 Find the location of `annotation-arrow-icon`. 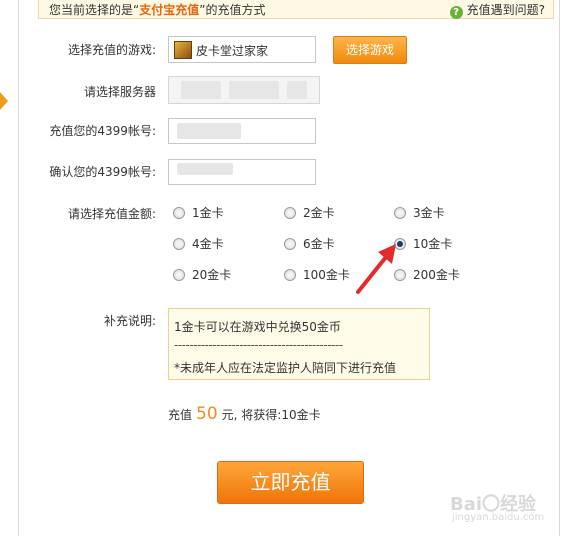

annotation-arrow-icon is located at coordinates (376, 269).